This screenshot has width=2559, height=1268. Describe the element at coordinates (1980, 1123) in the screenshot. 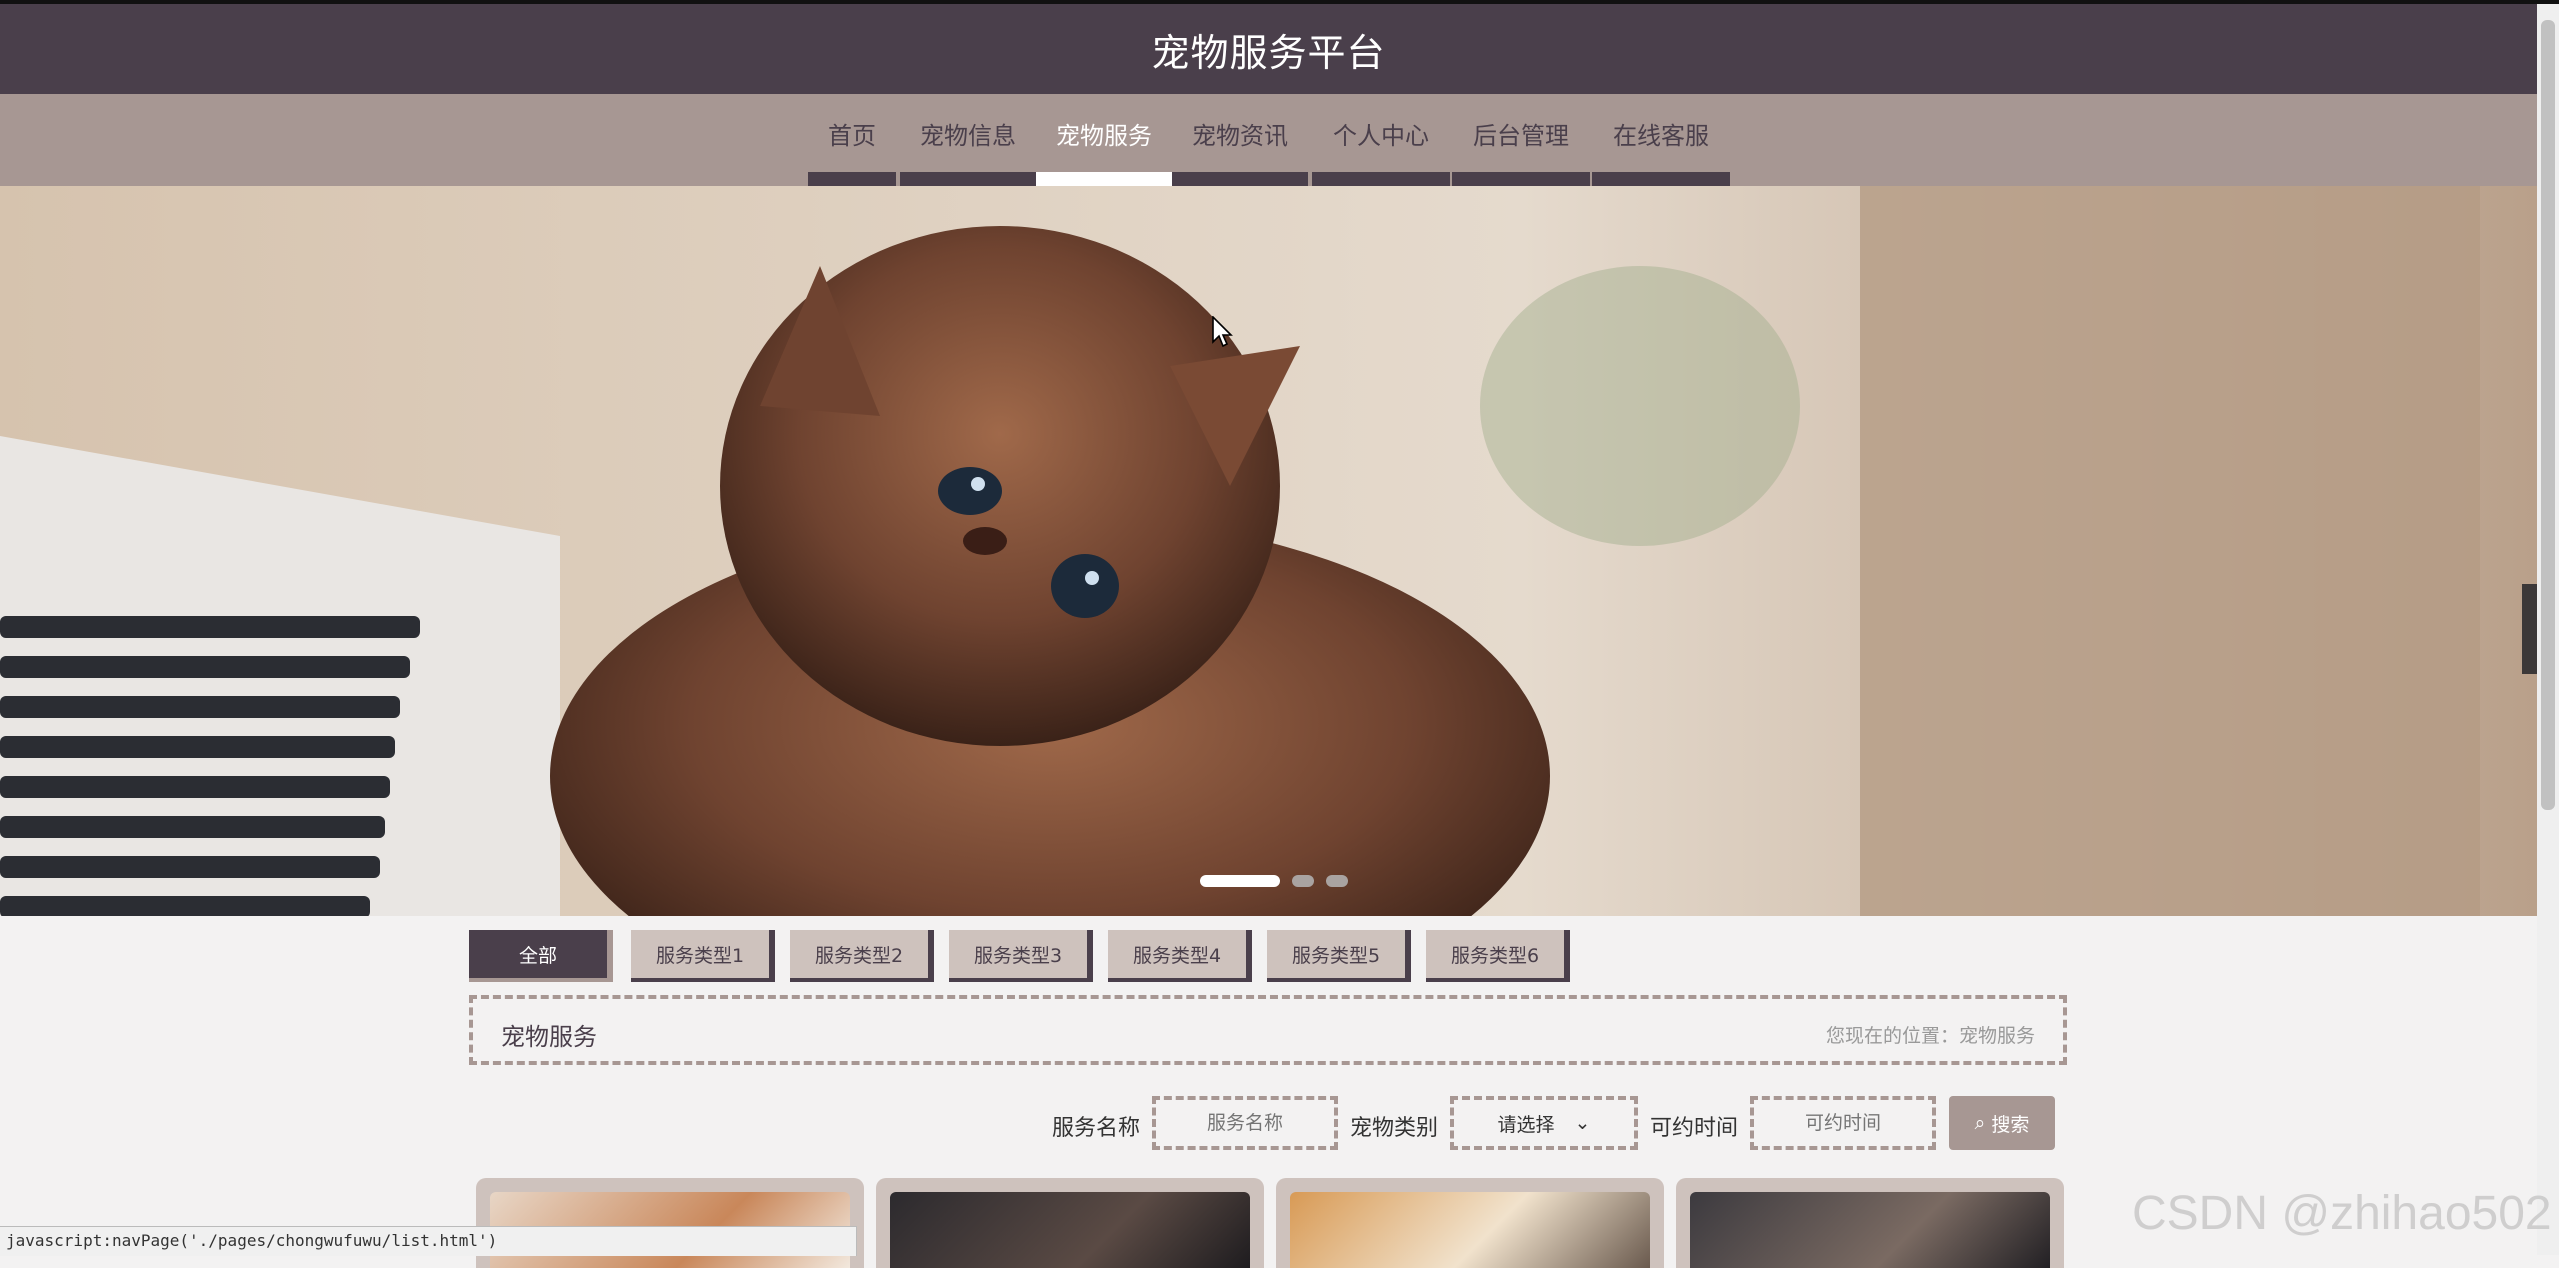

I see `search-icon: ⌕` at that location.